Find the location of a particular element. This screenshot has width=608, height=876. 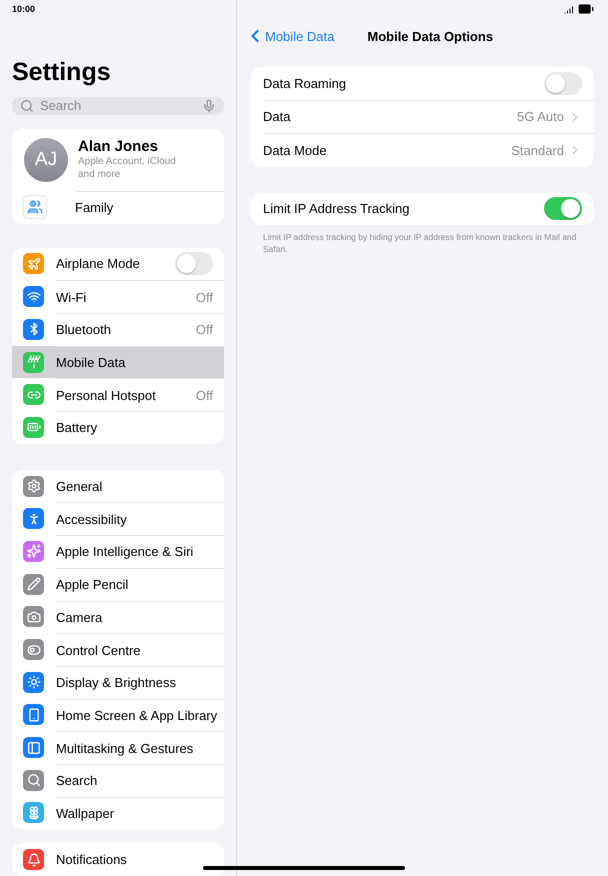

settings-item: Personal Hotspot Off is located at coordinates (118, 395).